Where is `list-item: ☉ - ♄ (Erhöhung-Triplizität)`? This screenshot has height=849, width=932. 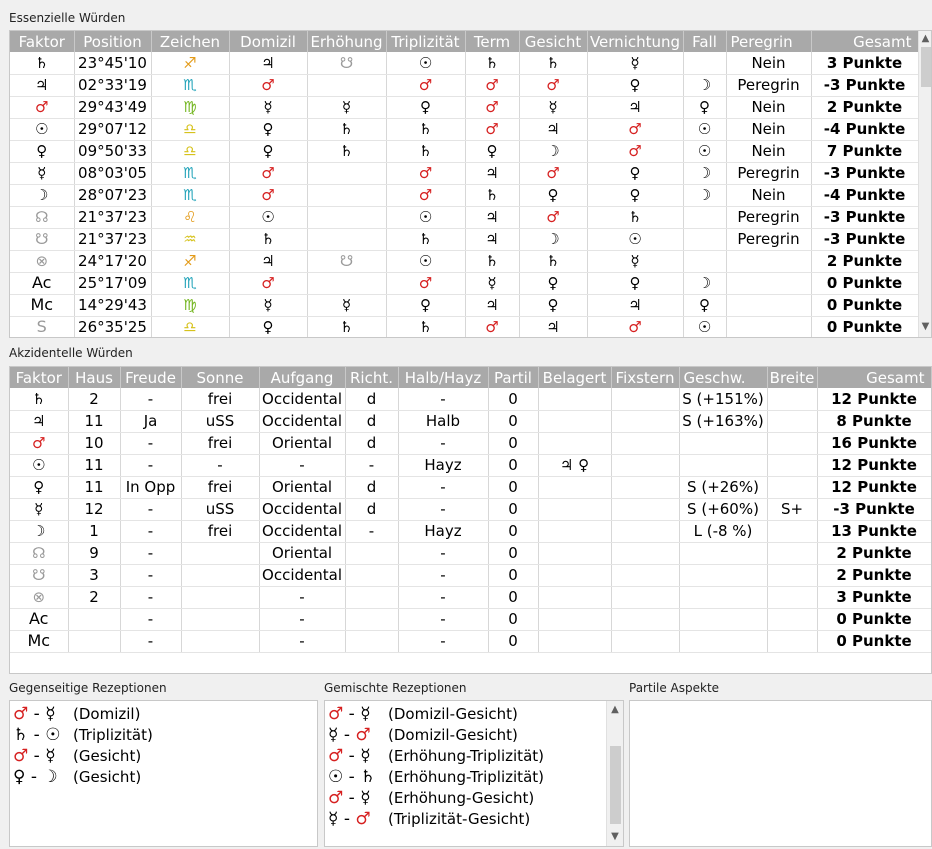
list-item: ☉ - ♄ (Erhöhung-Triplizität) is located at coordinates (475, 777).